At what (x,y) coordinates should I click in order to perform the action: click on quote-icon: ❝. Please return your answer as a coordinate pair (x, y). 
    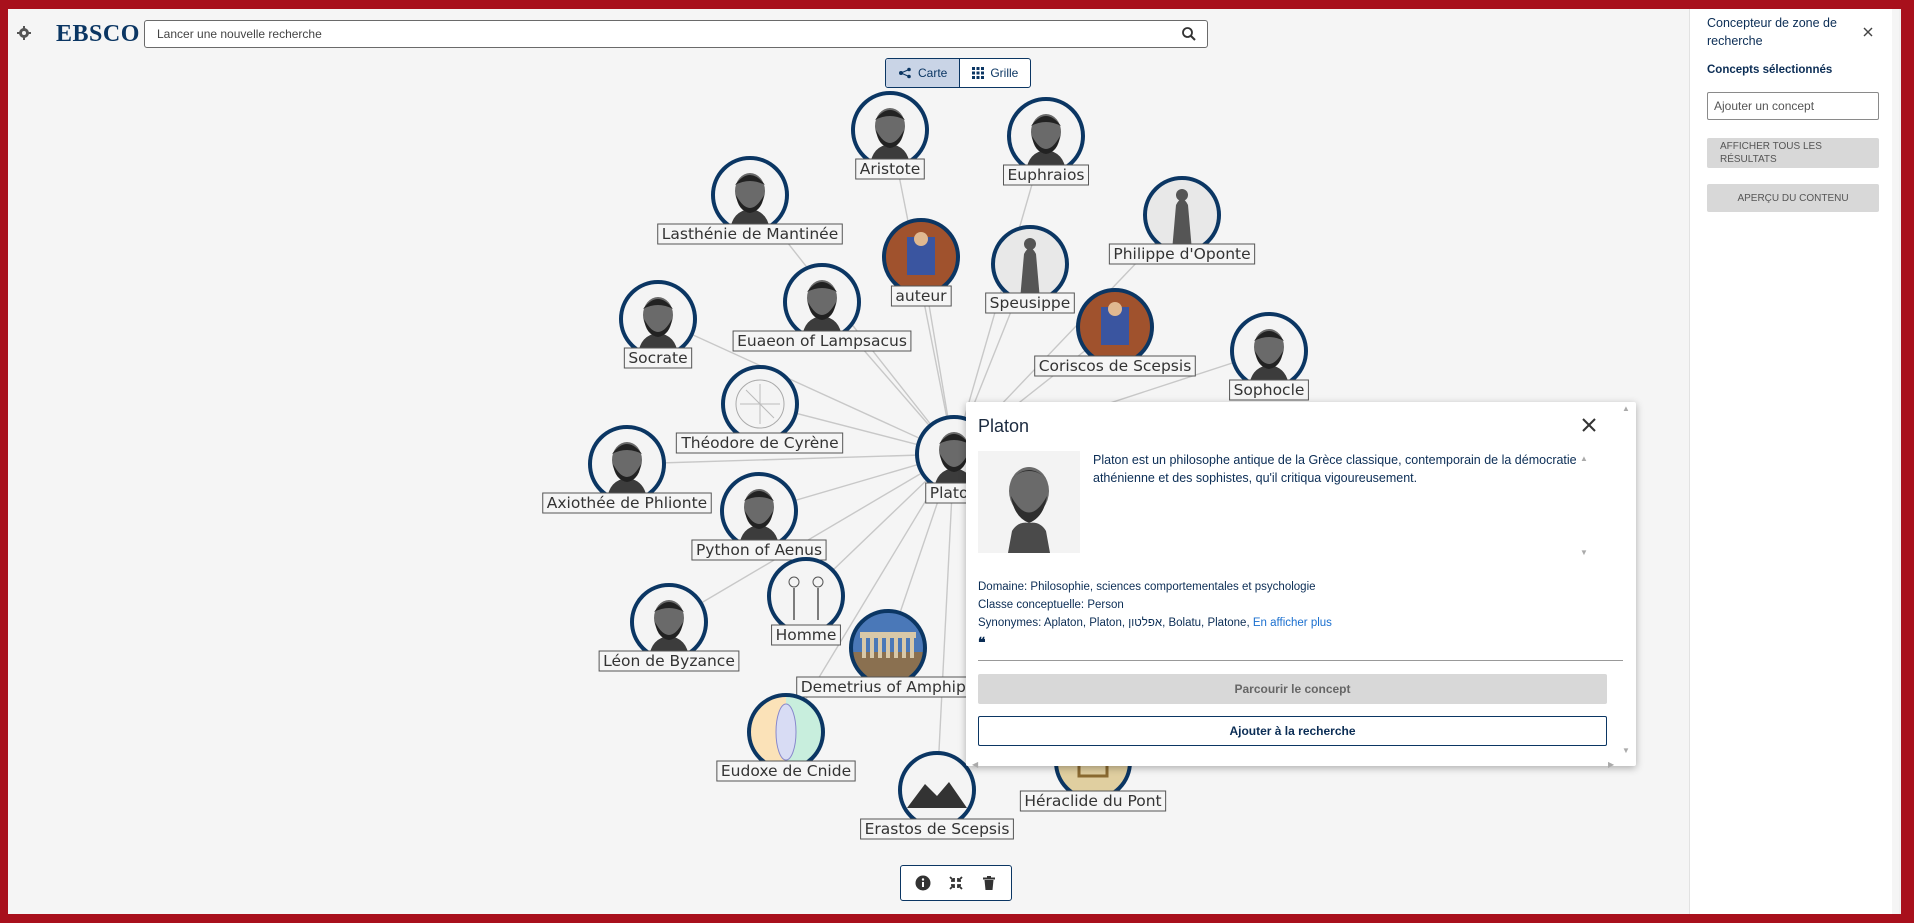
    Looking at the image, I should click on (982, 642).